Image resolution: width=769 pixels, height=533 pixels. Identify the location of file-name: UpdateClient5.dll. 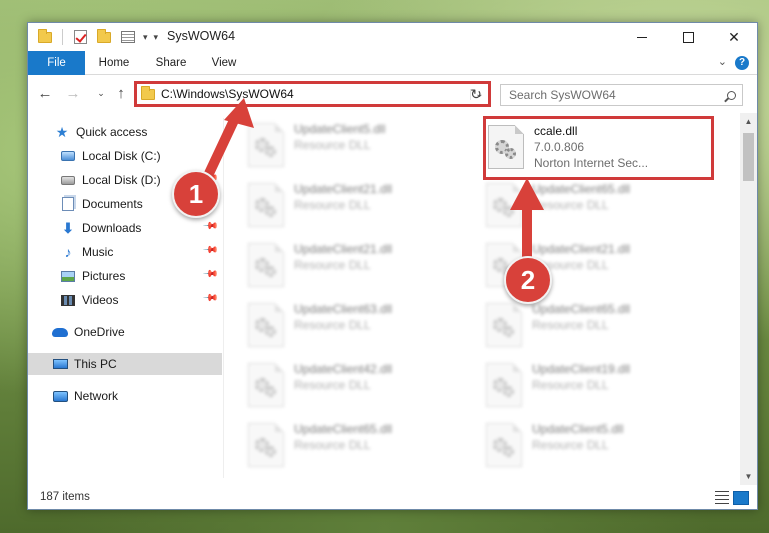
(340, 129).